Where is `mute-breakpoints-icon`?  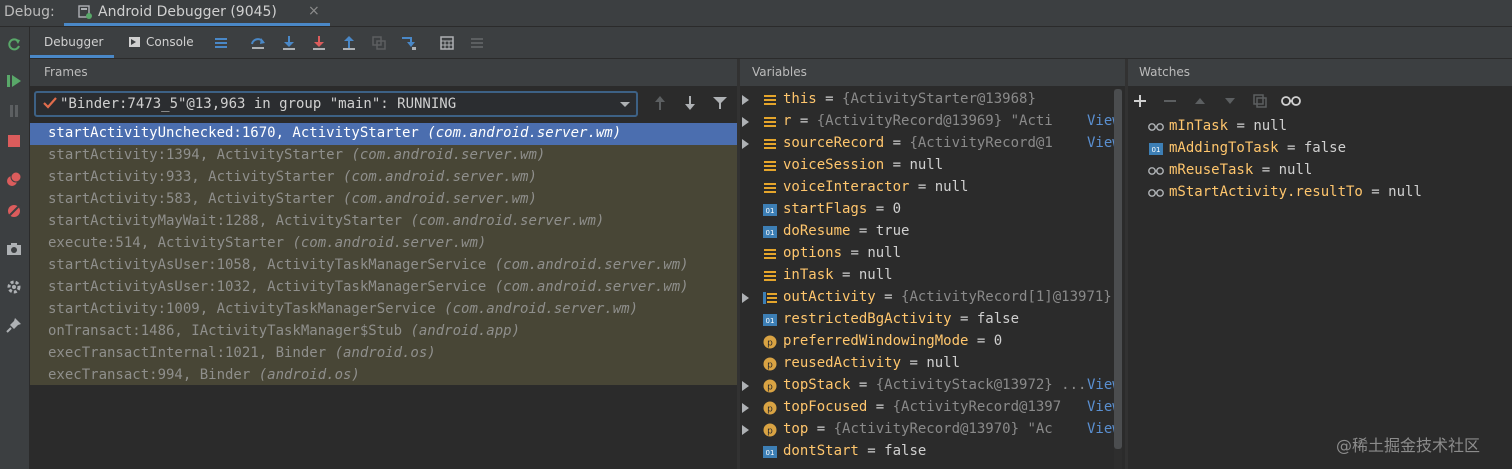
mute-breakpoints-icon is located at coordinates (14, 211).